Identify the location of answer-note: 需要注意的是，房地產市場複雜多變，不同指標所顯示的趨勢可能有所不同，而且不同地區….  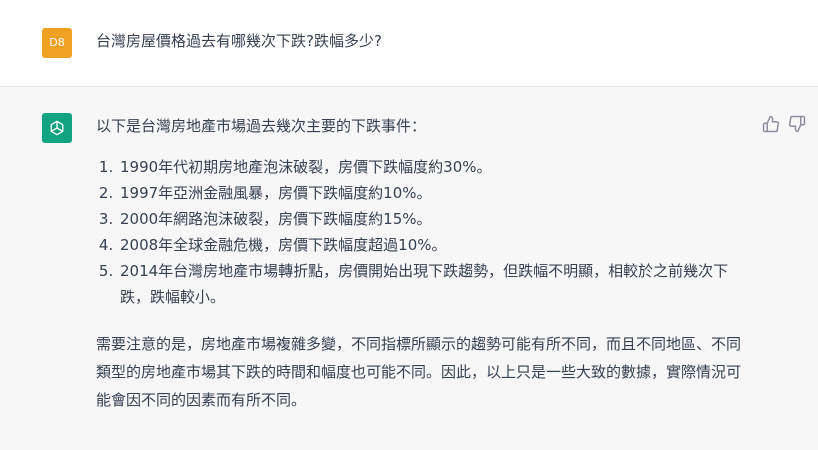
(419, 372).